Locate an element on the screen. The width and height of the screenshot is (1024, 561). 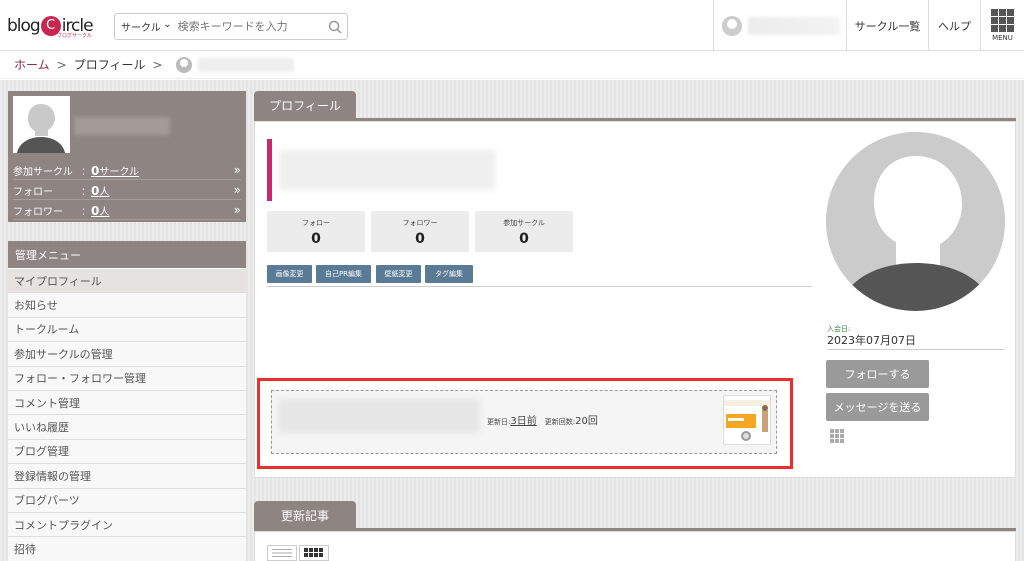
menu-button: MENU is located at coordinates (1002, 25).